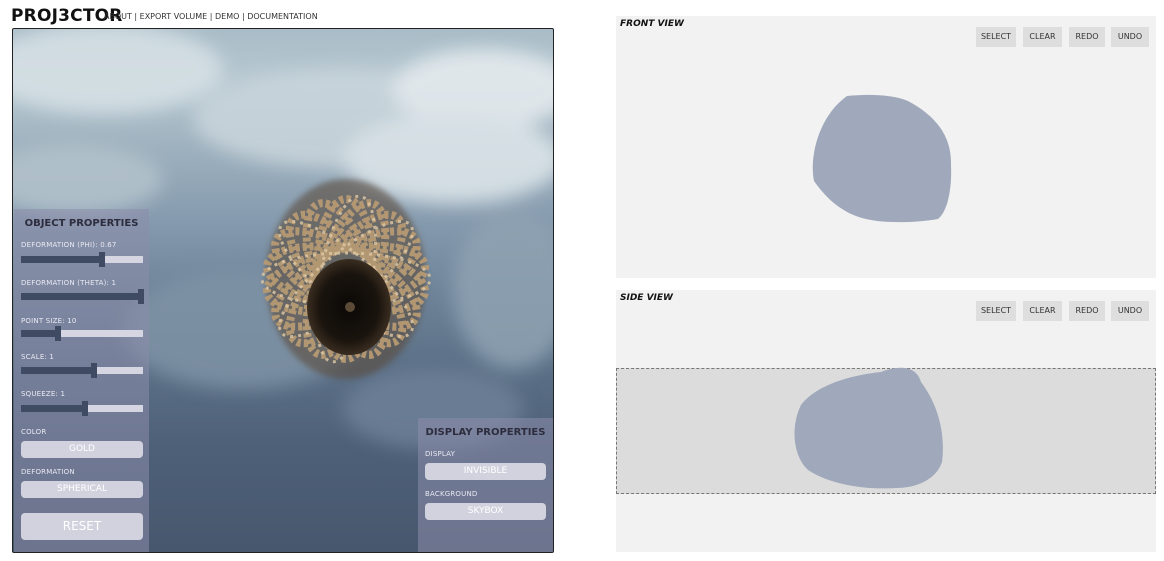  What do you see at coordinates (49, 321) in the screenshot?
I see `point-size-label: POINT SIZE: 10` at bounding box center [49, 321].